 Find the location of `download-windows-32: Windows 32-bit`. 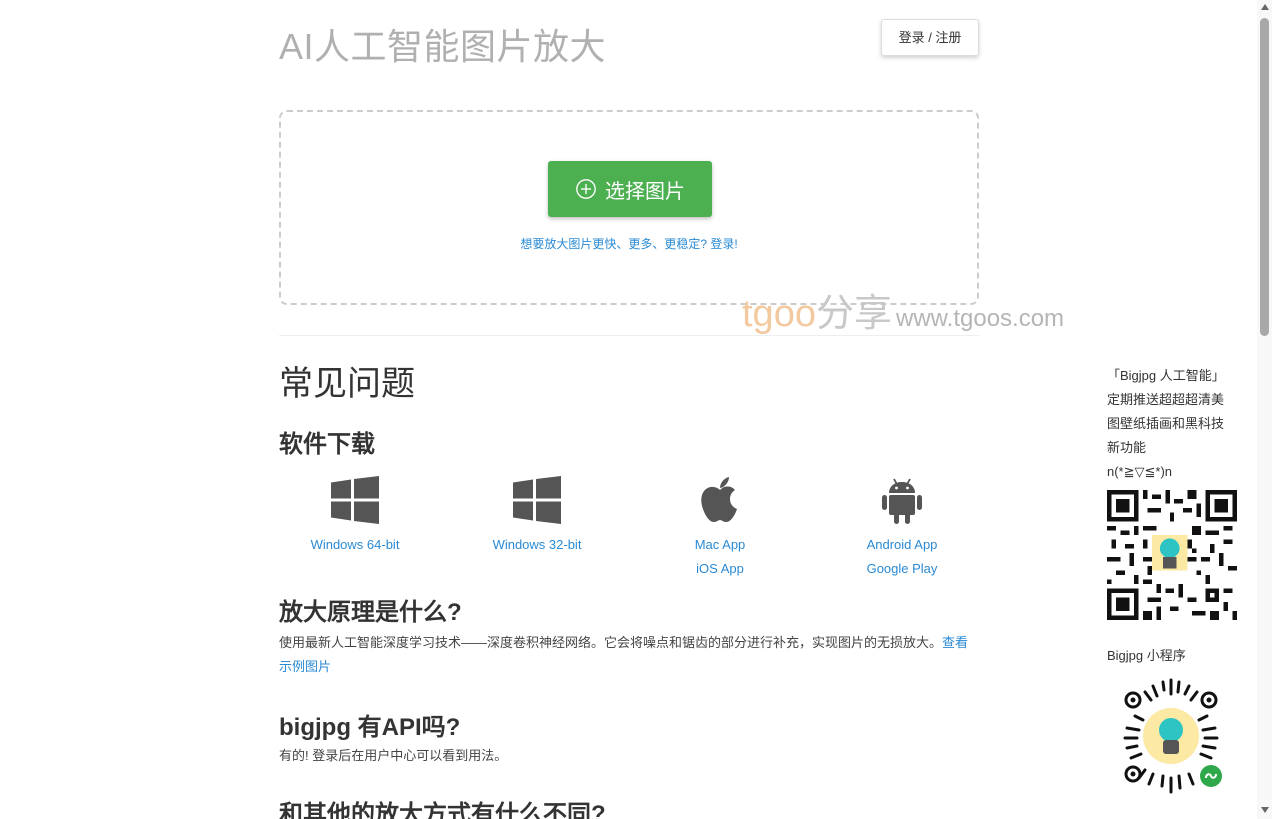

download-windows-32: Windows 32-bit is located at coordinates (537, 514).